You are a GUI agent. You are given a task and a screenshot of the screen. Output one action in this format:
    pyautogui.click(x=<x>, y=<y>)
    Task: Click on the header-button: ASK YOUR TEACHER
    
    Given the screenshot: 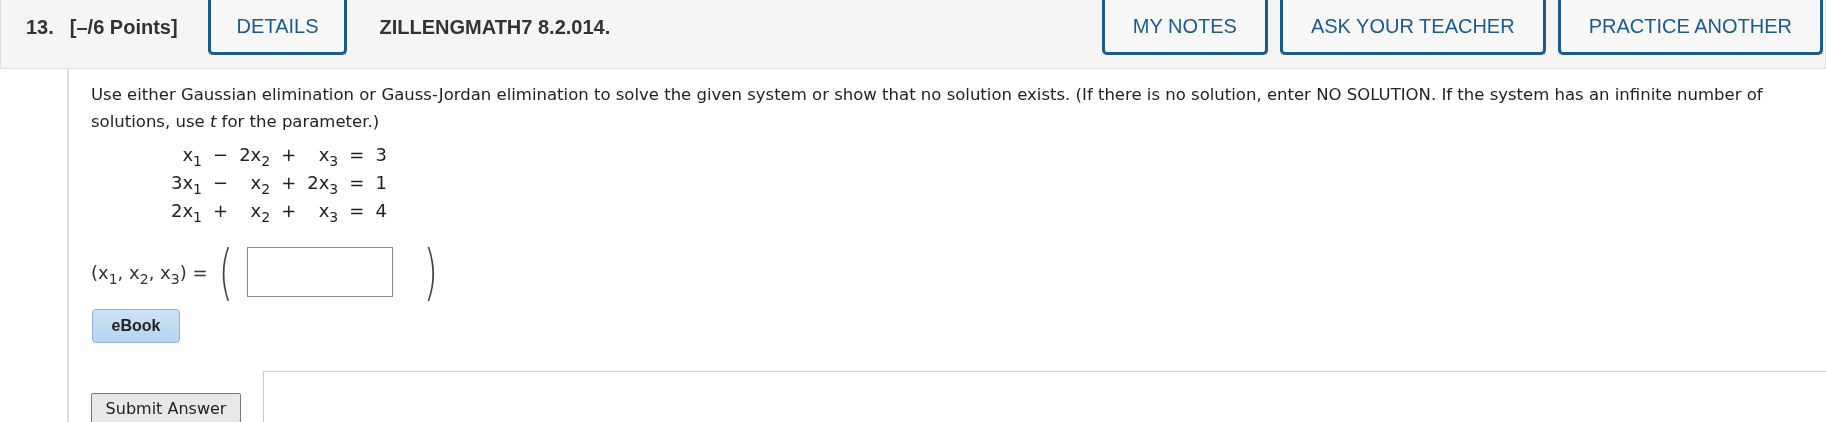 What is the action you would take?
    pyautogui.click(x=1412, y=27)
    